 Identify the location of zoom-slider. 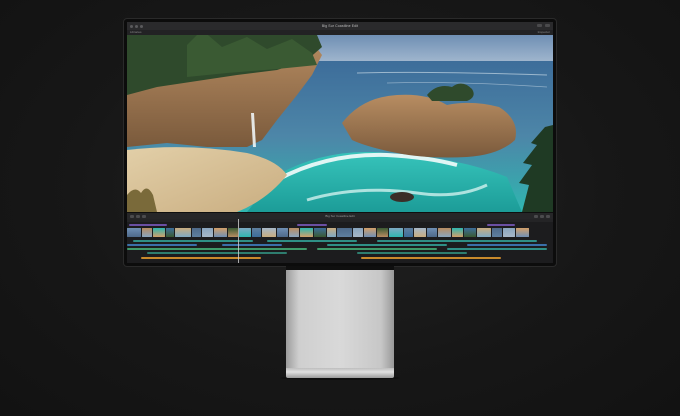
(548, 216).